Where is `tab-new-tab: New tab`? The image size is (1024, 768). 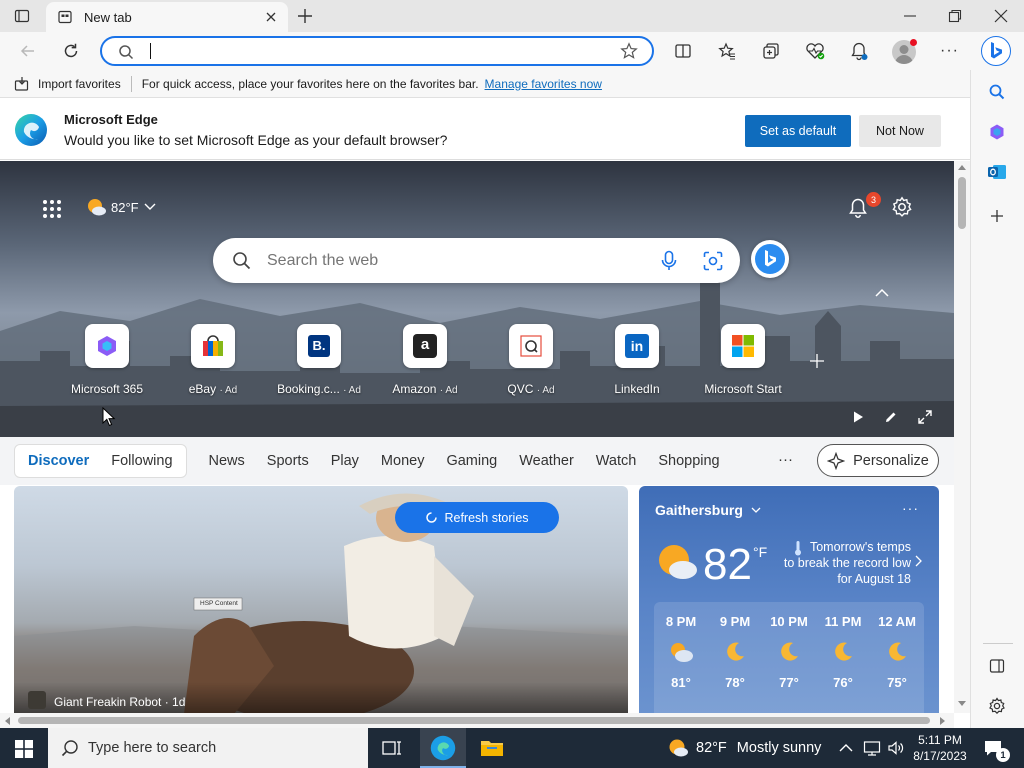 tab-new-tab: New tab is located at coordinates (167, 17).